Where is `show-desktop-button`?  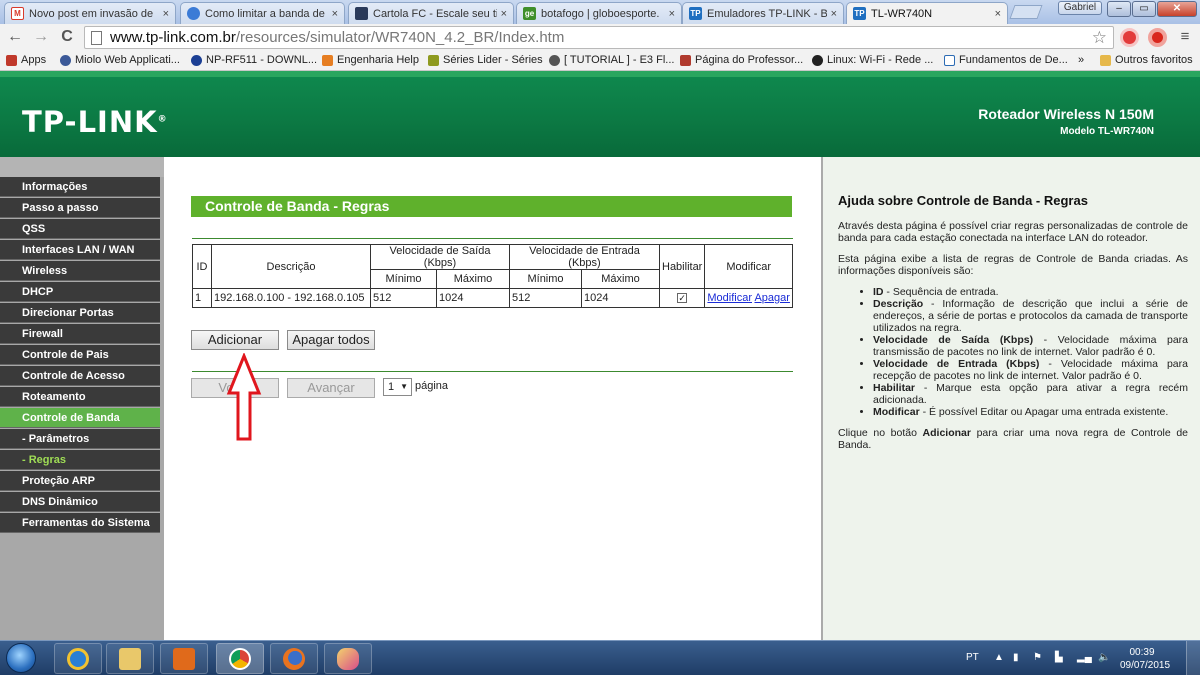 show-desktop-button is located at coordinates (1193, 658).